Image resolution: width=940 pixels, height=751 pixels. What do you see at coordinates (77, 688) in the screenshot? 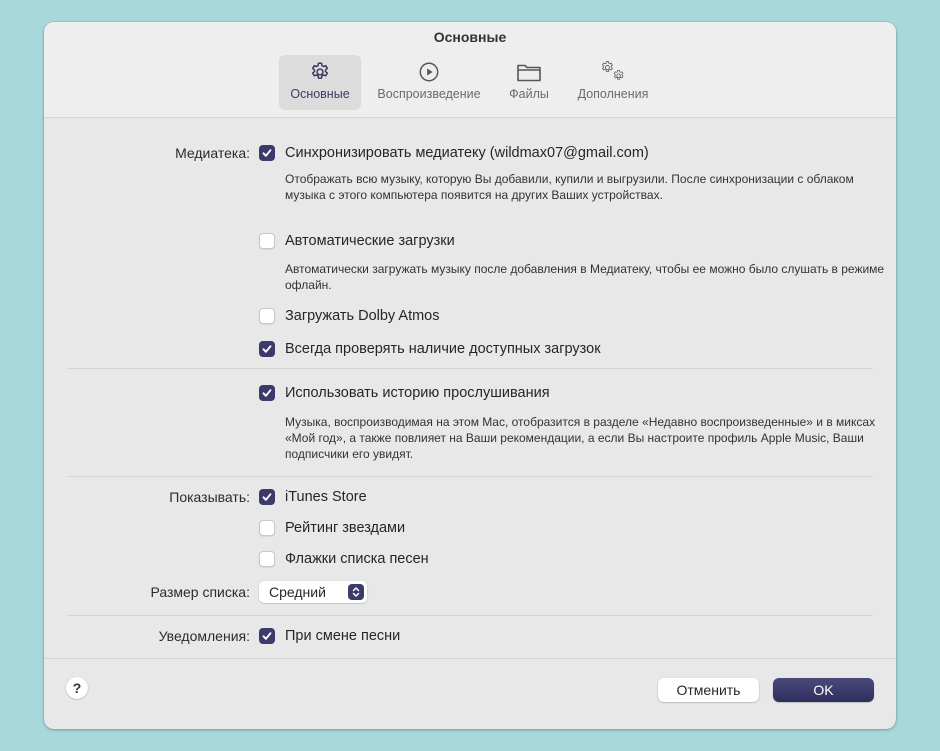
I see `help-button: ?` at bounding box center [77, 688].